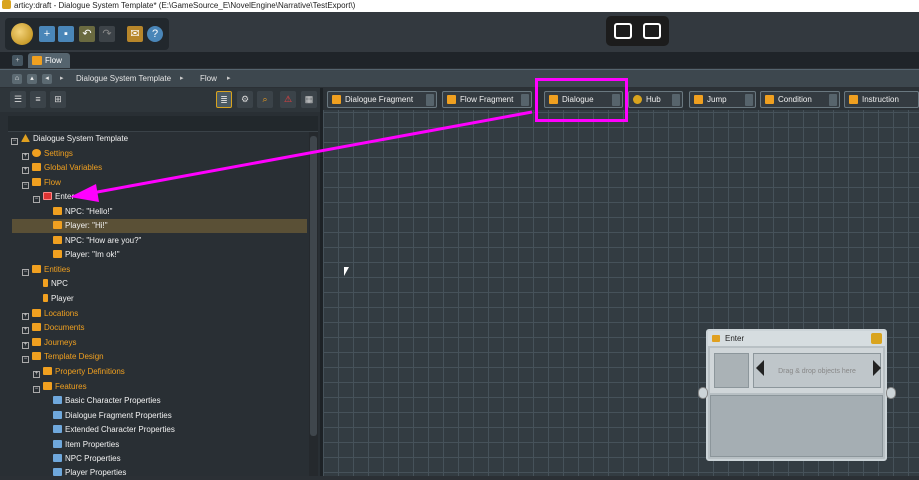 The width and height of the screenshot is (919, 480). What do you see at coordinates (107, 34) in the screenshot?
I see `redo-icon: ↷` at bounding box center [107, 34].